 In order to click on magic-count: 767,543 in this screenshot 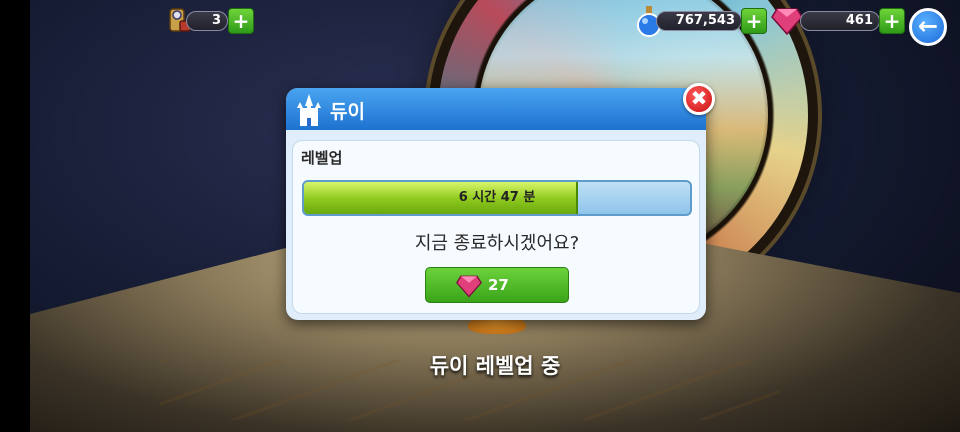, I will do `click(705, 20)`.